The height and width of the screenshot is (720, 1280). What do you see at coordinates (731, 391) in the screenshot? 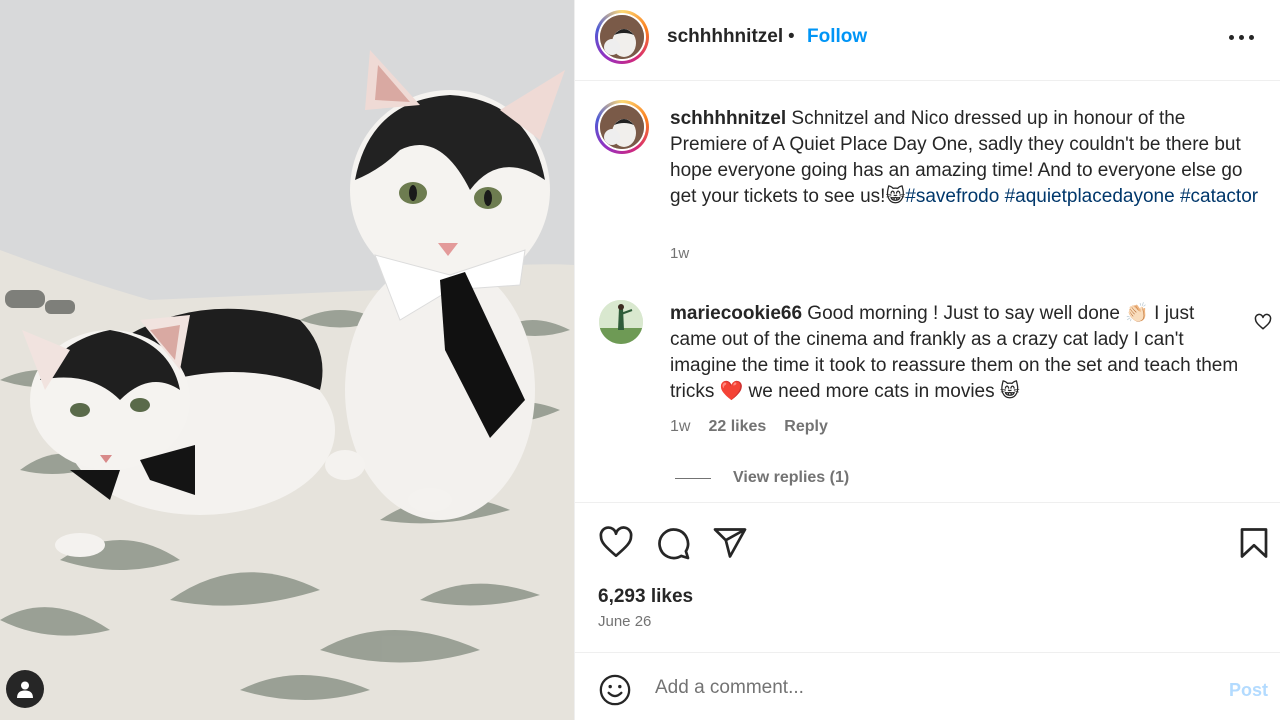
I see `heart-emoji: ❤️` at bounding box center [731, 391].